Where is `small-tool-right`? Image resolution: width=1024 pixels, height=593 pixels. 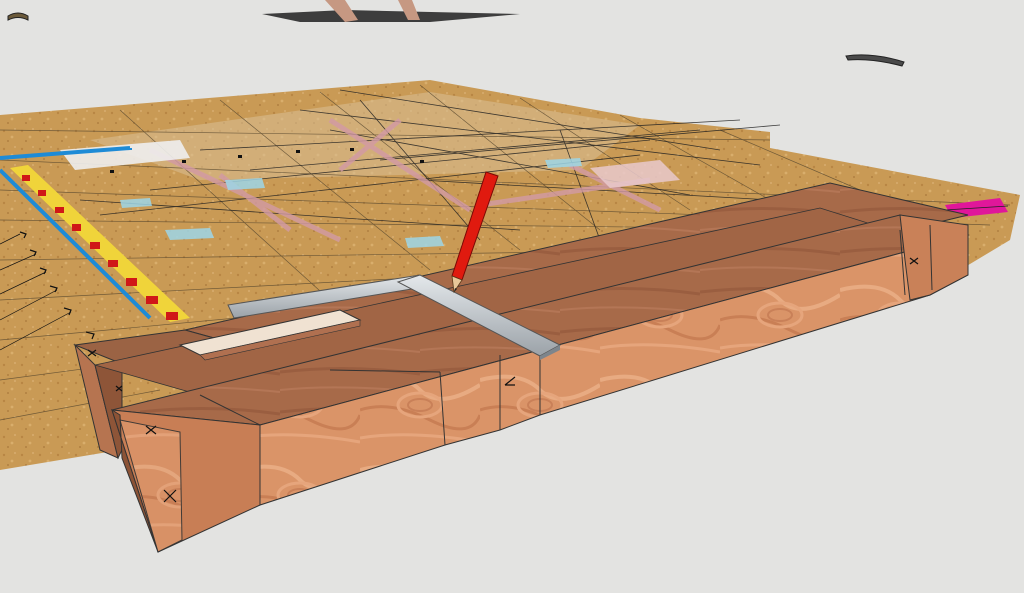 small-tool-right is located at coordinates (875, 60).